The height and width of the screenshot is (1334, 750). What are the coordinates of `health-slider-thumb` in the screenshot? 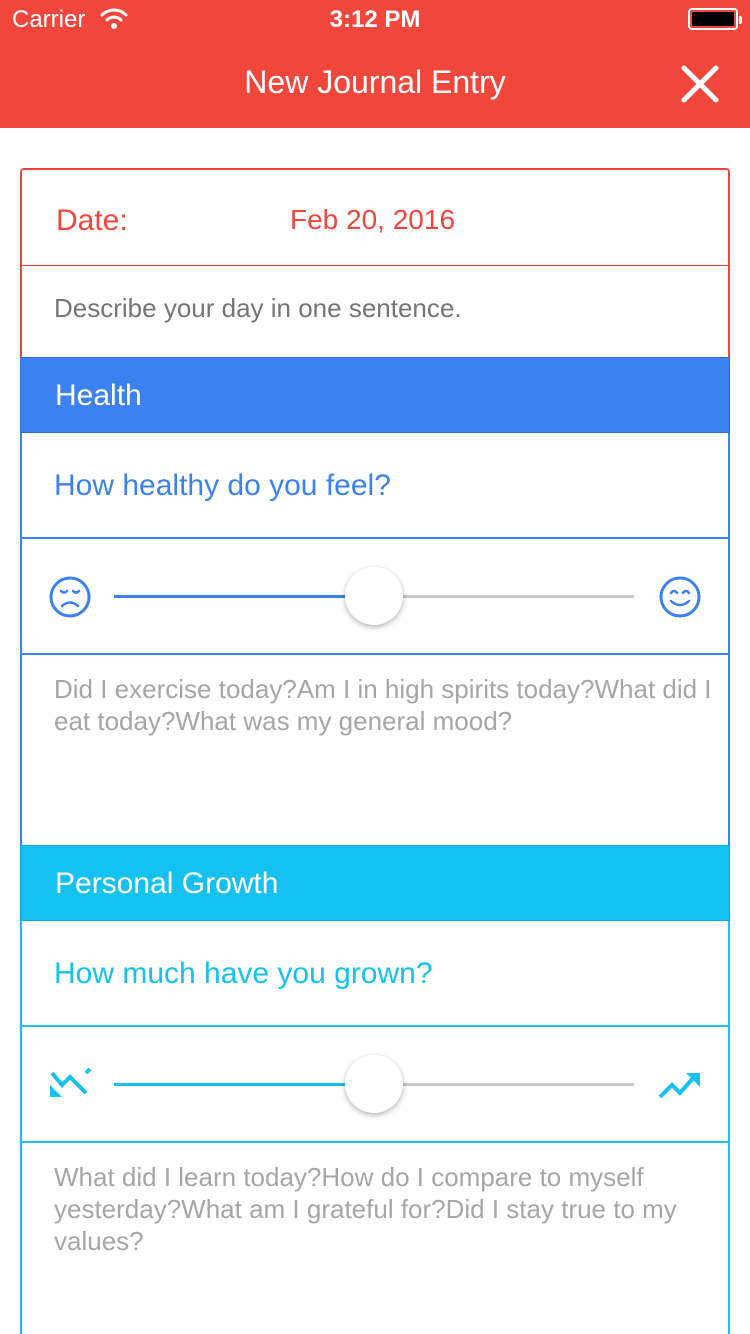 It's located at (374, 596).